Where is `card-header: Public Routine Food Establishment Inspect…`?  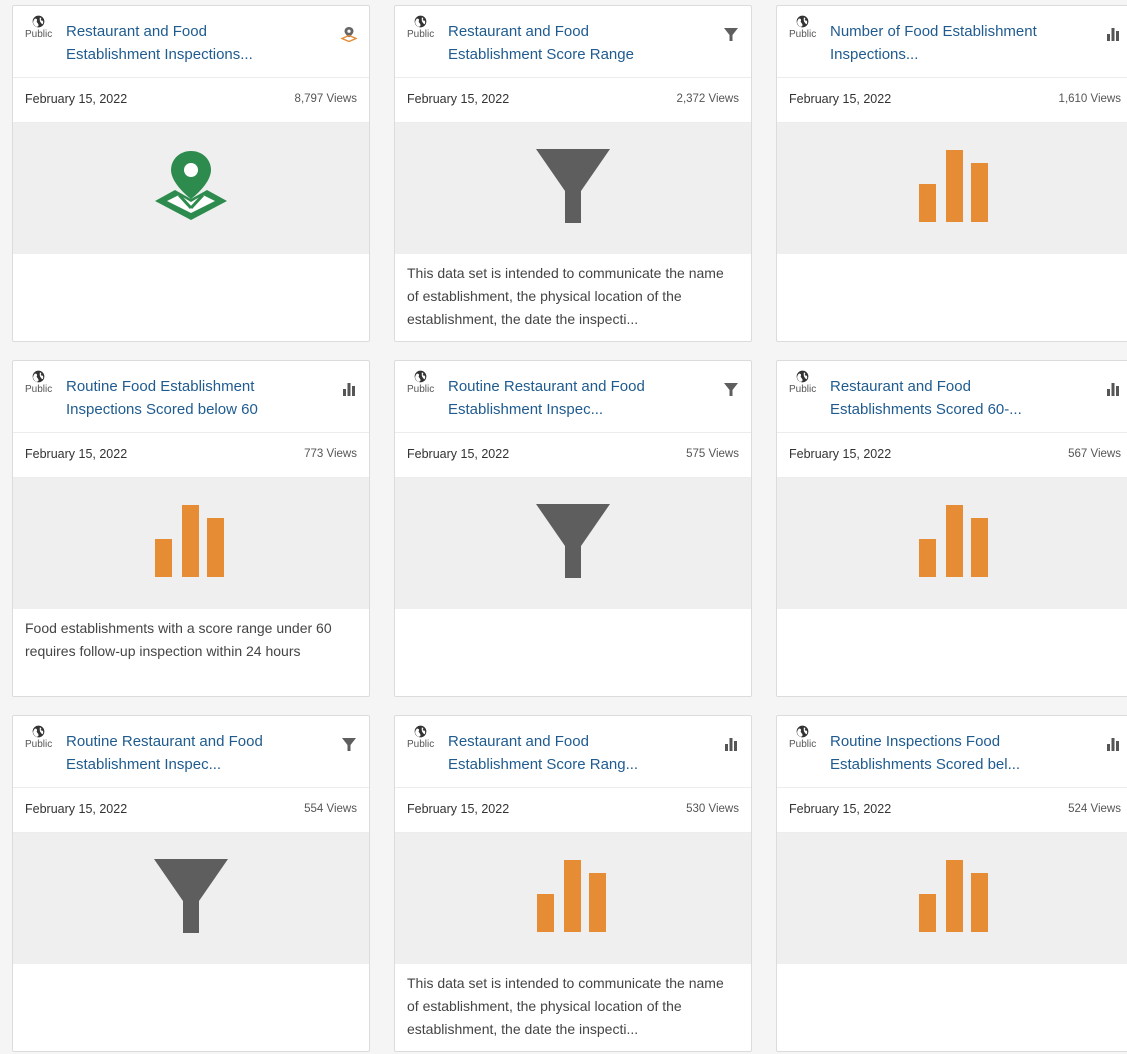
card-header: Public Routine Food Establishment Inspect… is located at coordinates (191, 397).